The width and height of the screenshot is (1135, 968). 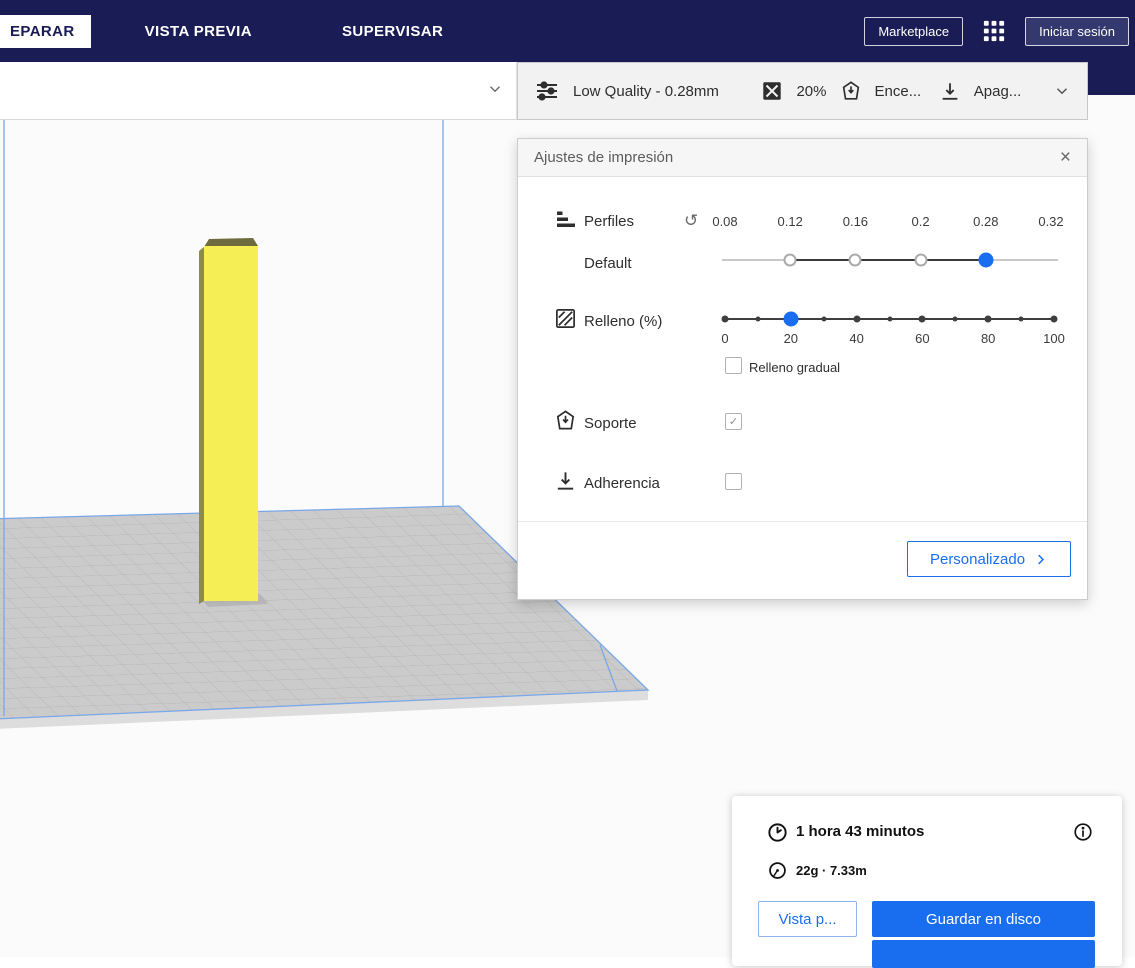 I want to click on quality-stop-028-selected, so click(x=986, y=259).